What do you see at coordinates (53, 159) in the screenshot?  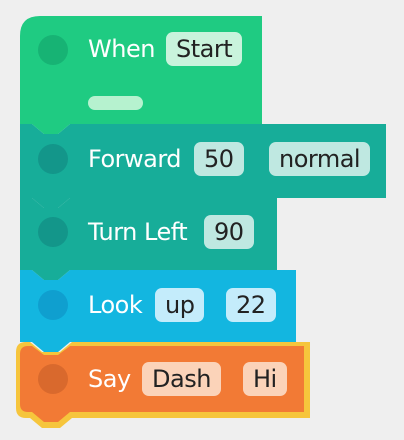 I see `forward-connector-dot` at bounding box center [53, 159].